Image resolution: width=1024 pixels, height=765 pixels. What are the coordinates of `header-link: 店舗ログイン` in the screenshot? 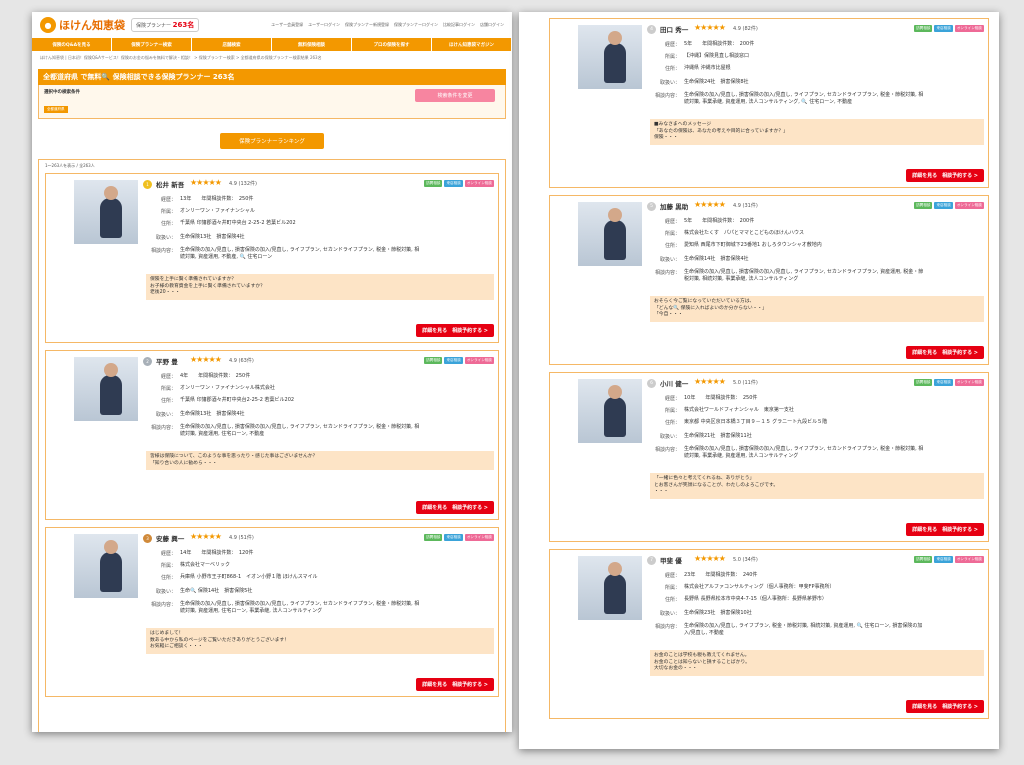 It's located at (492, 25).